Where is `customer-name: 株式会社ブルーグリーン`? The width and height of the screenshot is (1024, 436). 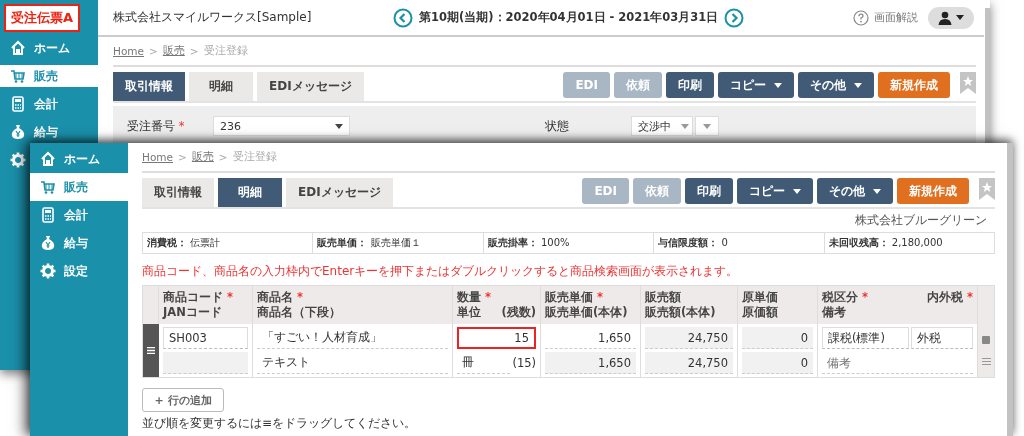
customer-name: 株式会社ブルーグリーン is located at coordinates (920, 220).